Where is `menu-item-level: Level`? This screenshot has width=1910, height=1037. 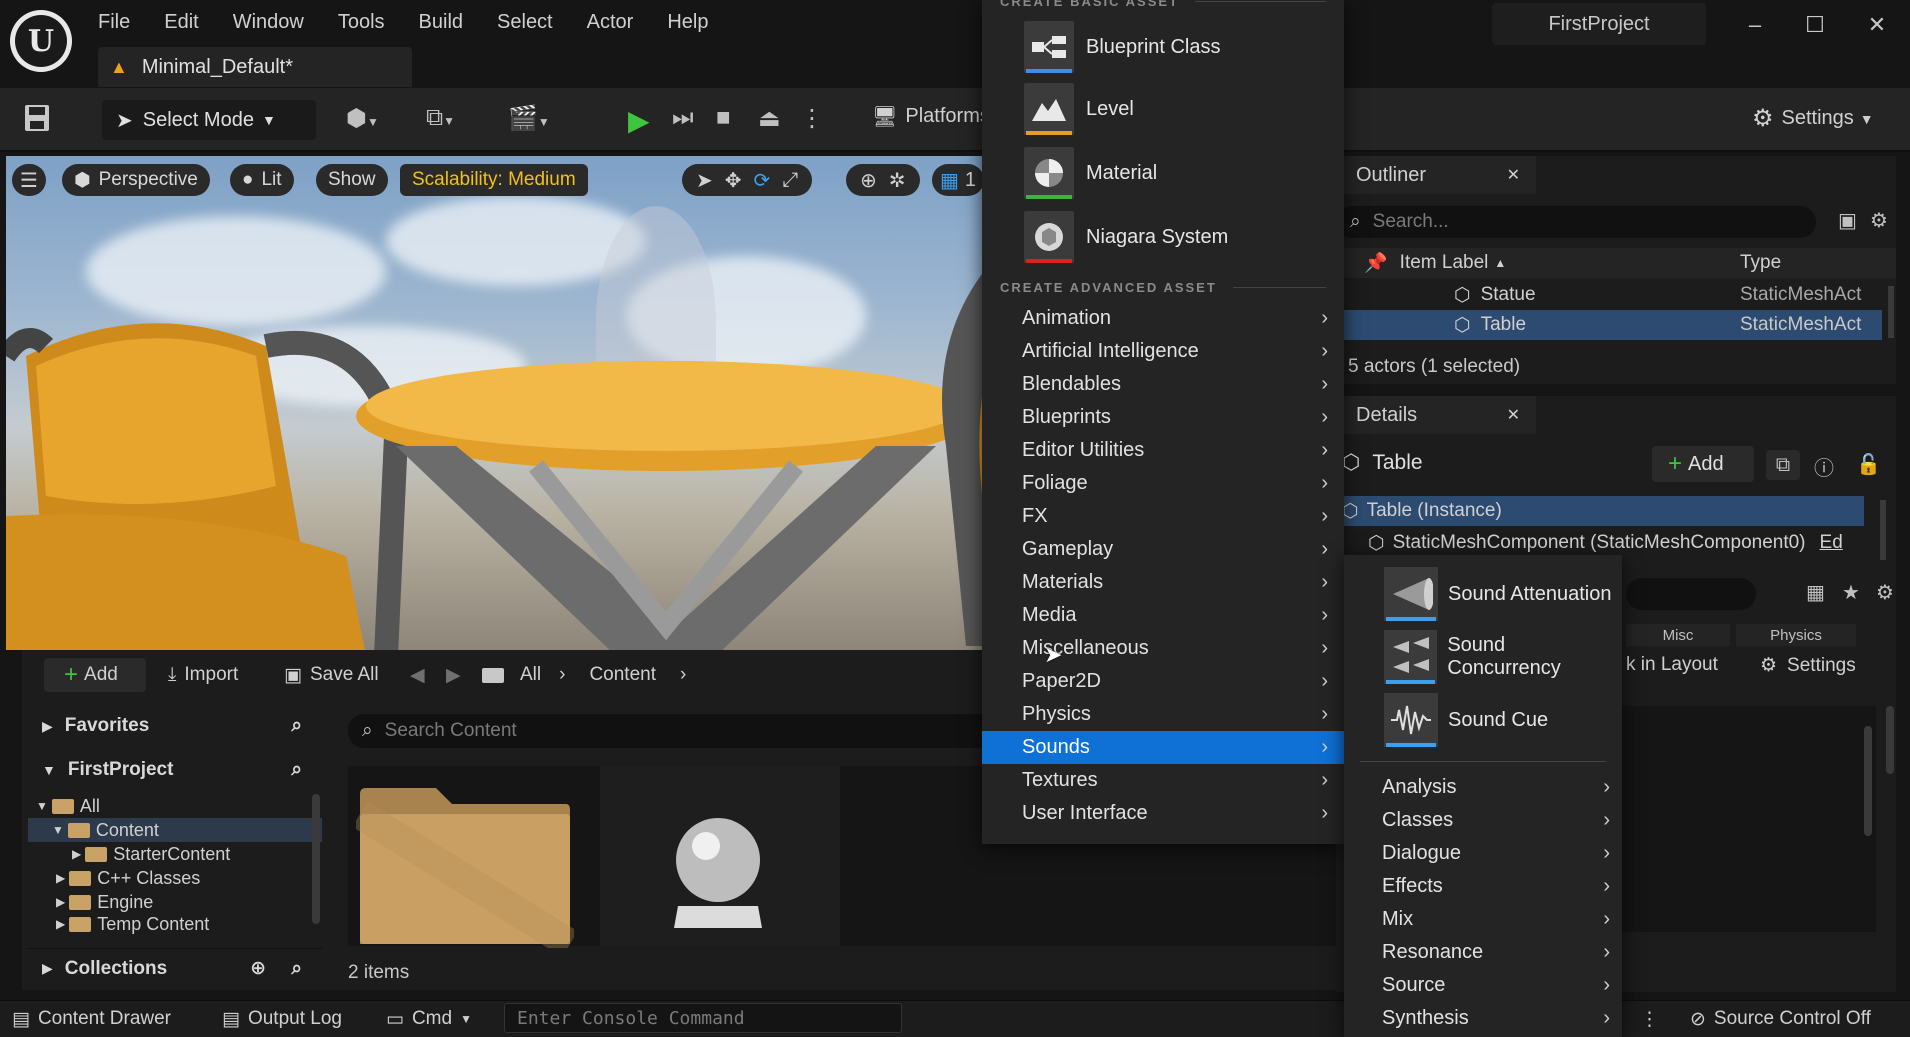 menu-item-level: Level is located at coordinates (1079, 109).